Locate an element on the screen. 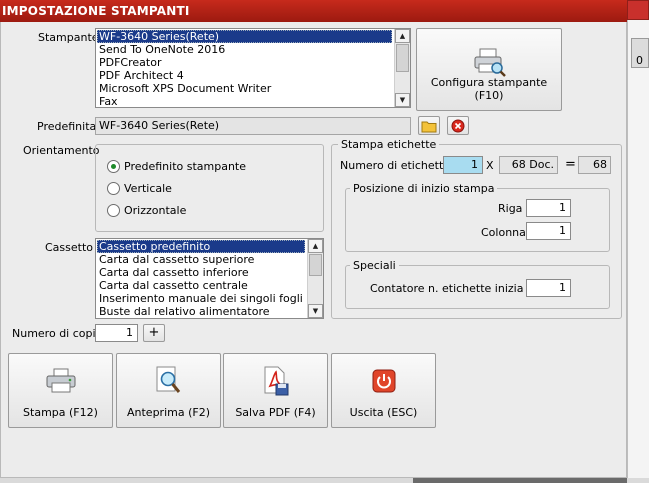 This screenshot has width=649, height=483. printer-list-item: Microsoft XPS Document Writer is located at coordinates (244, 88).